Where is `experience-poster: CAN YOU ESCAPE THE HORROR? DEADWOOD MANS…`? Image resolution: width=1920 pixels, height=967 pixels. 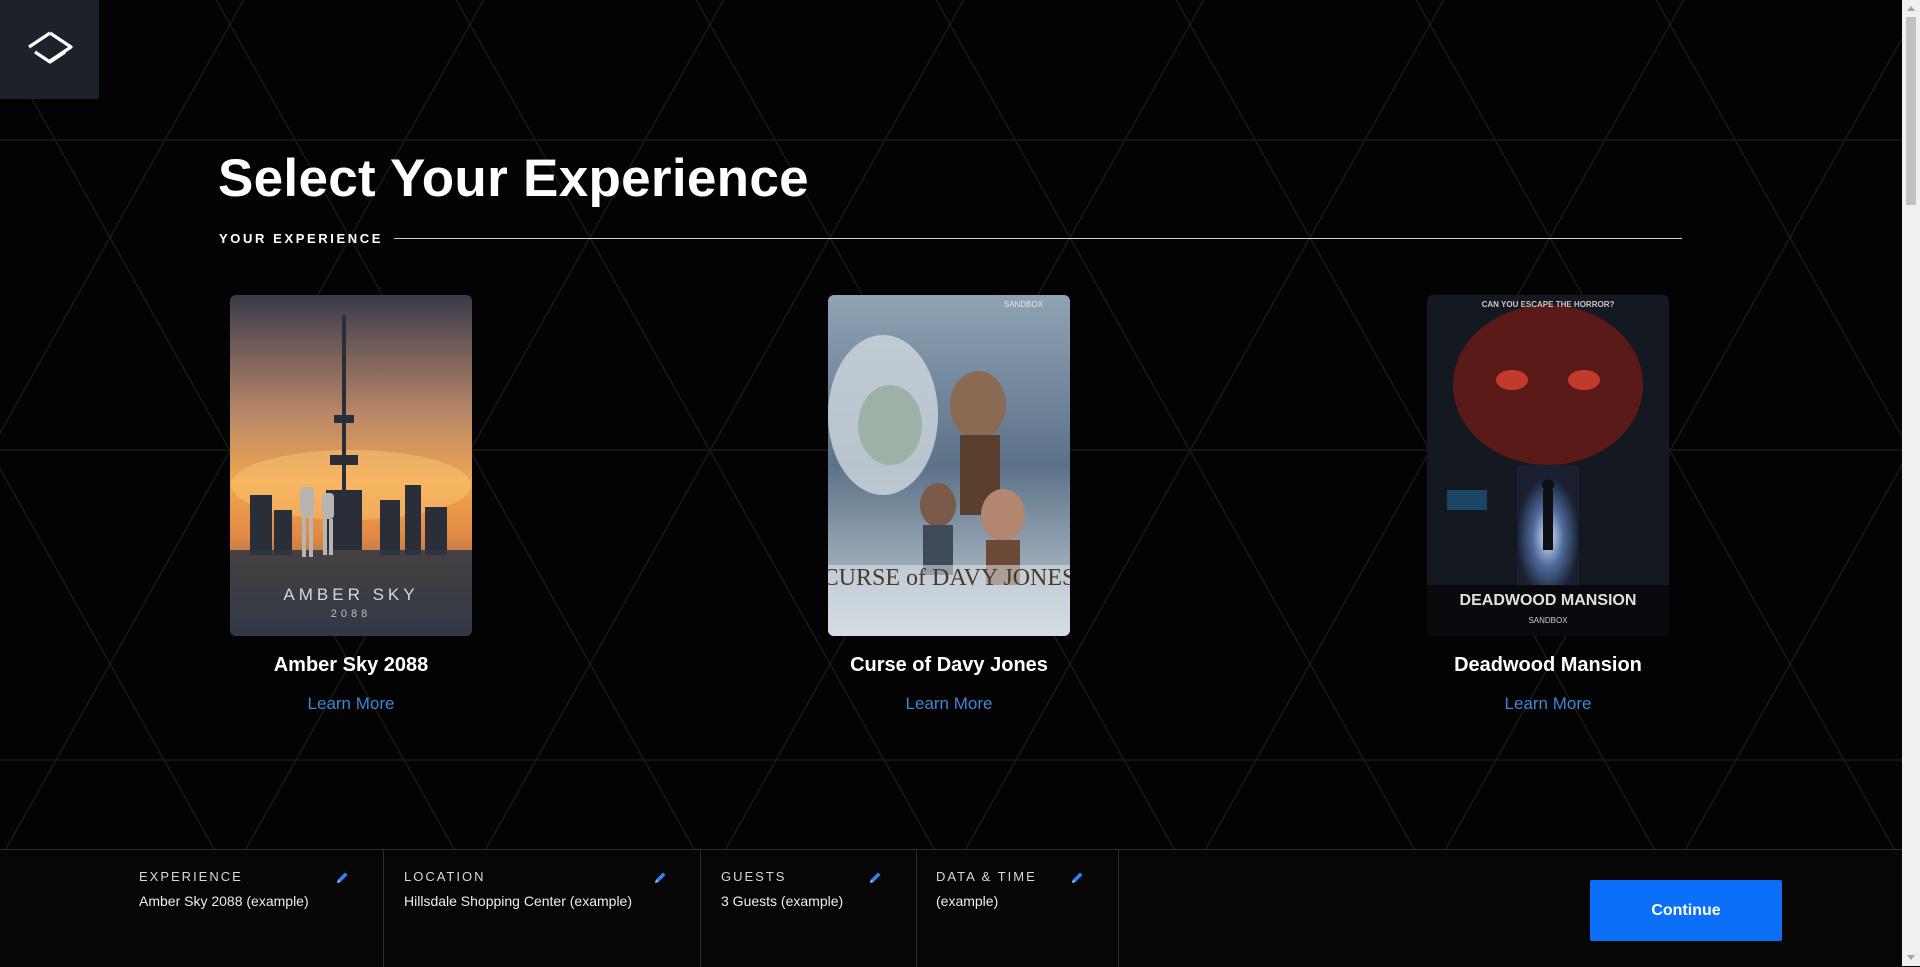 experience-poster: CAN YOU ESCAPE THE HORROR? DEADWOOD MANS… is located at coordinates (1548, 465).